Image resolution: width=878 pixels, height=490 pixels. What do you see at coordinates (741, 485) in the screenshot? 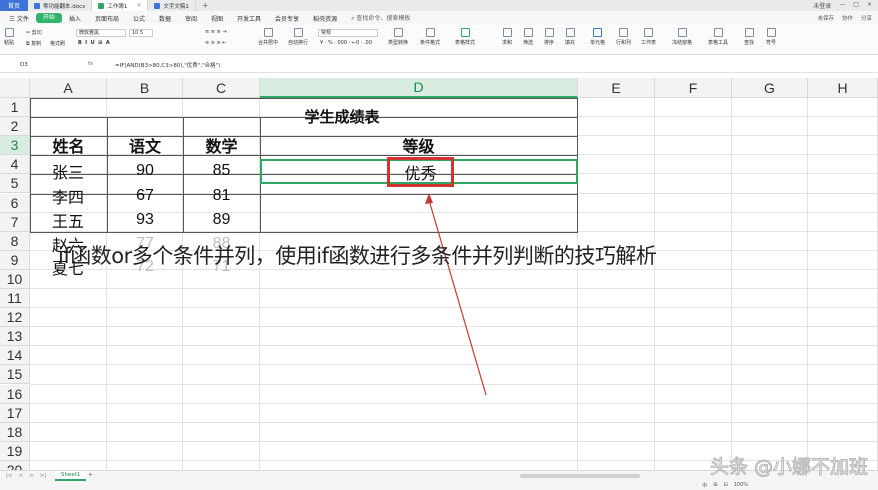
I see `zoom-level: 100%` at bounding box center [741, 485].